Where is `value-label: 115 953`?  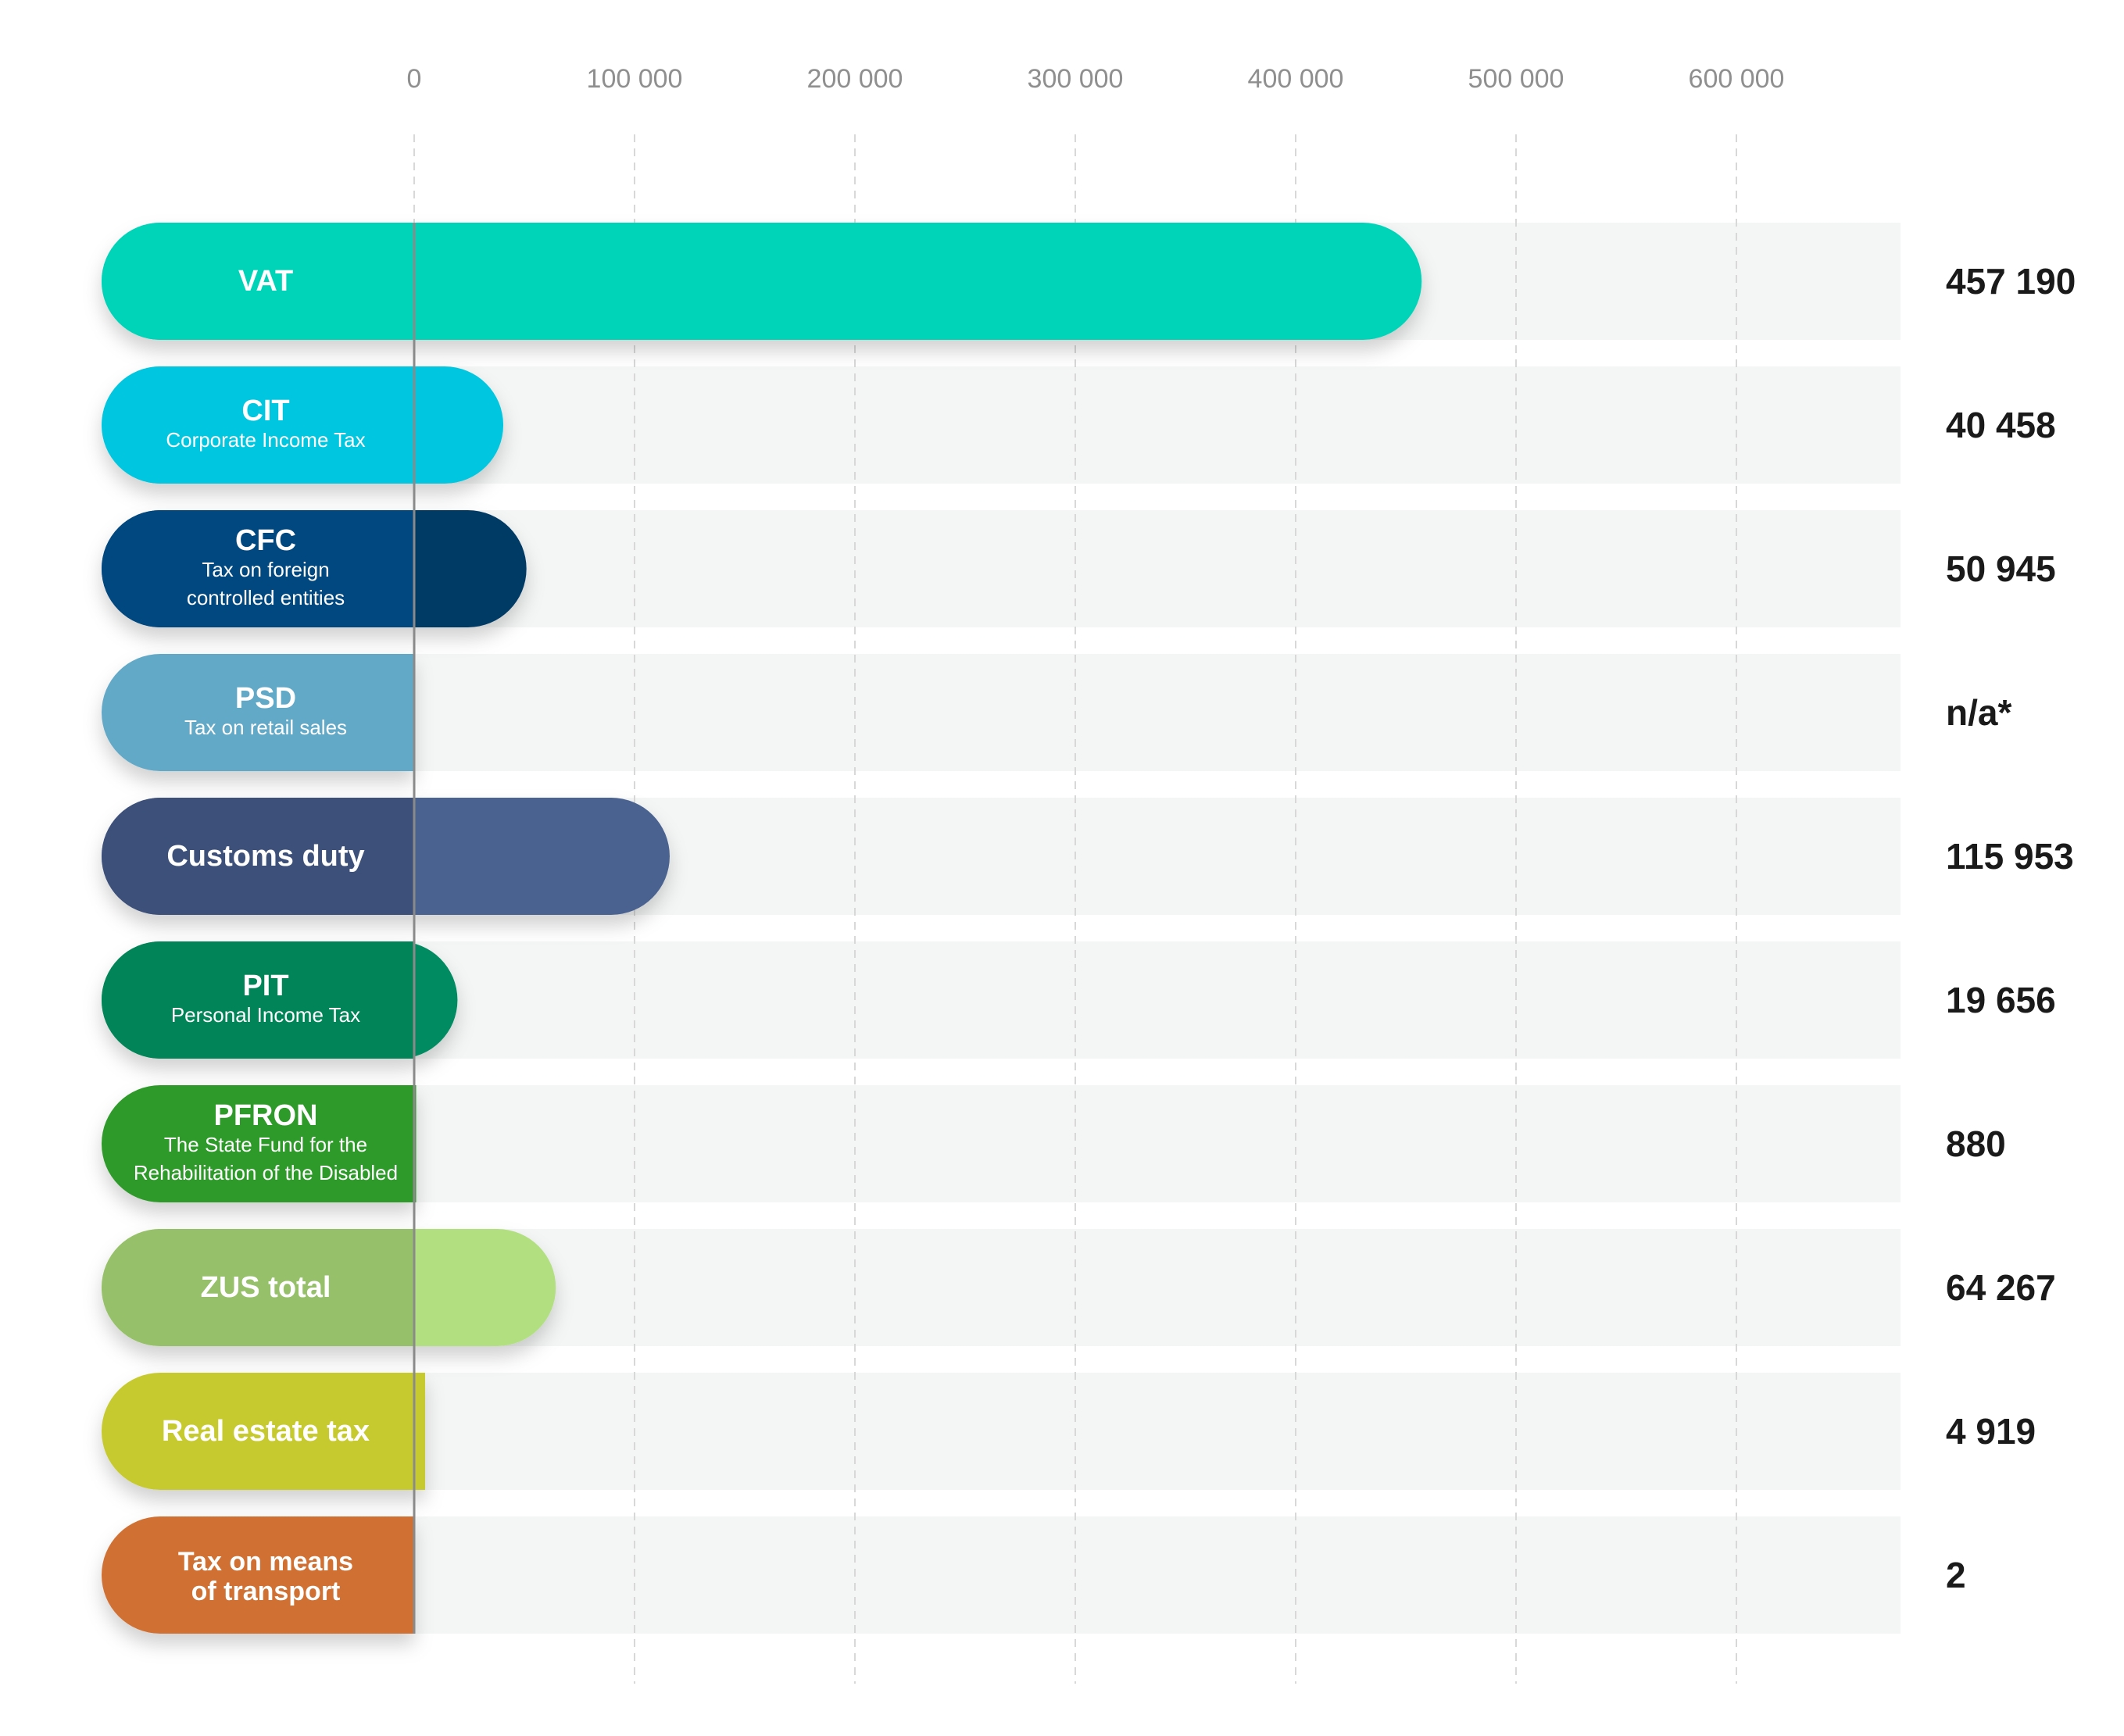
value-label: 115 953 is located at coordinates (2010, 856).